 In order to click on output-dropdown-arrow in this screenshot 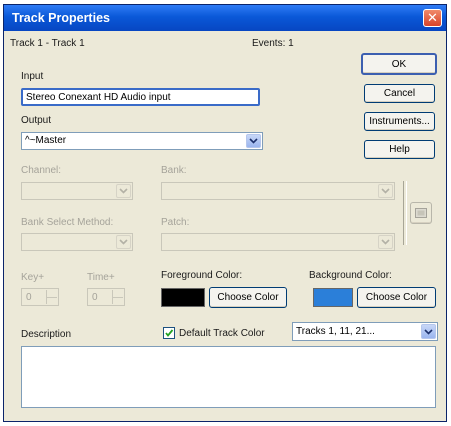, I will do `click(253, 141)`.